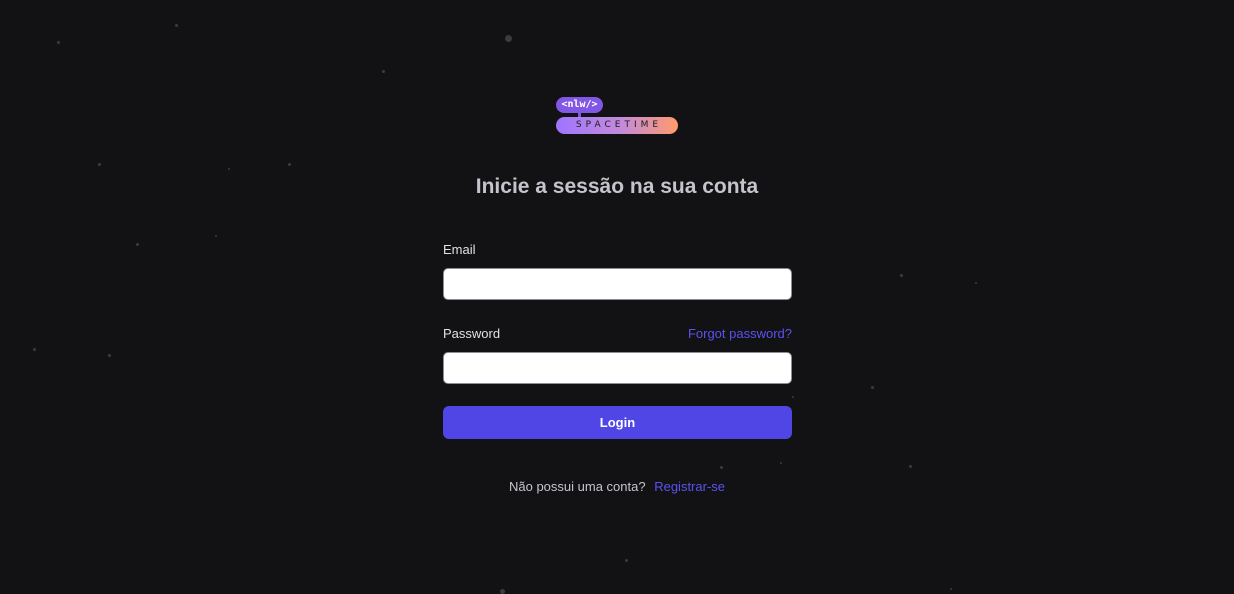 This screenshot has width=1234, height=594. I want to click on login-button: Login, so click(617, 422).